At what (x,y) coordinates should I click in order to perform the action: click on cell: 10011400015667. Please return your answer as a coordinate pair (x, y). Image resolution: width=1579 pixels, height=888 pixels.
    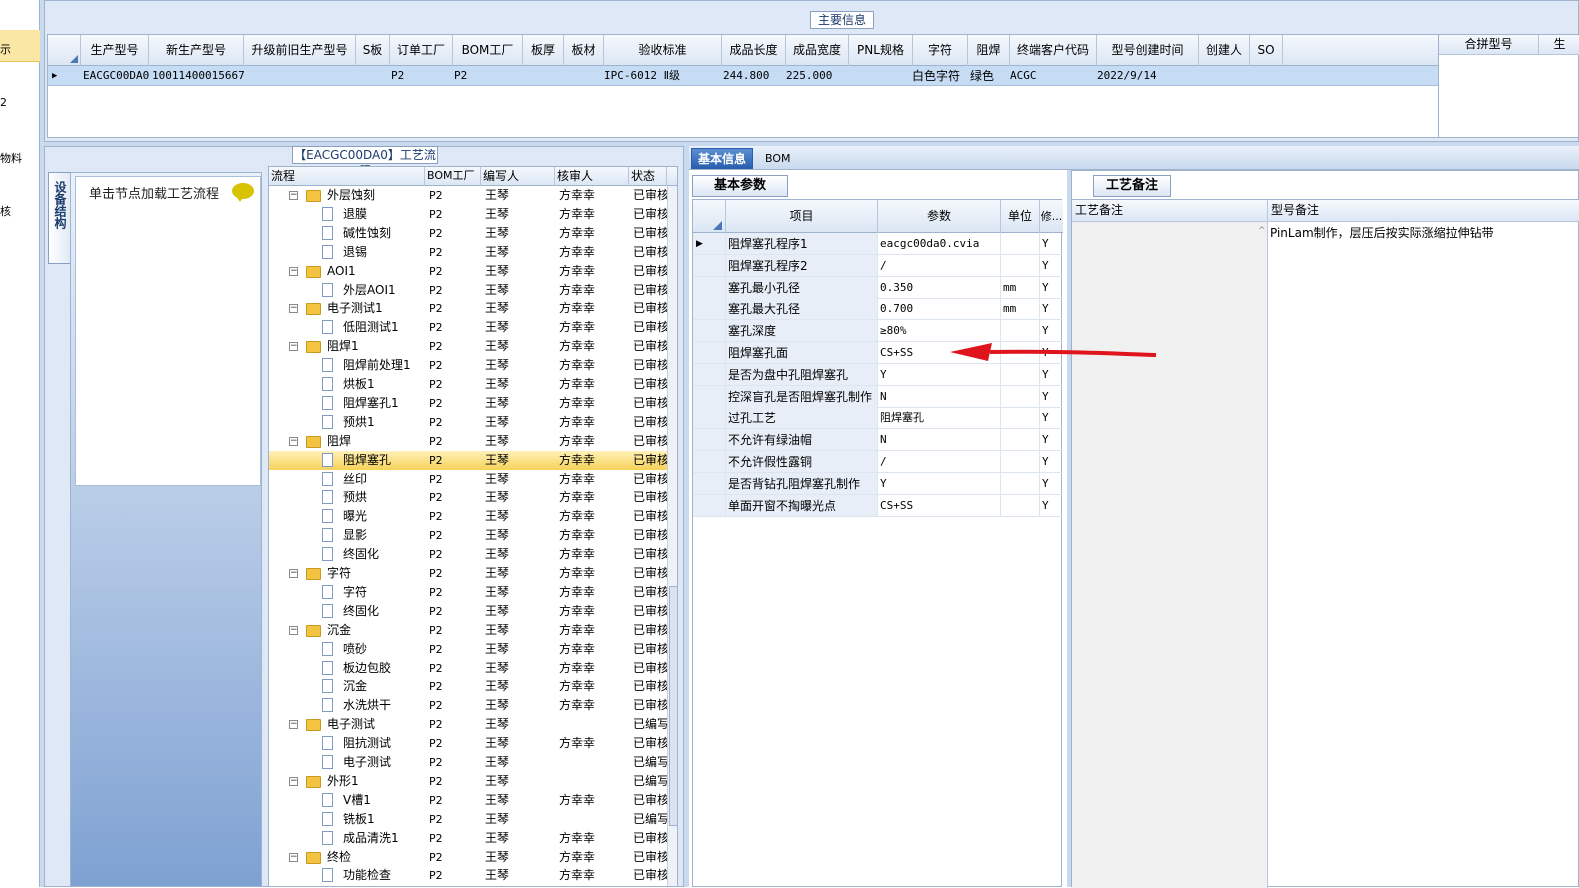
    Looking at the image, I should click on (198, 76).